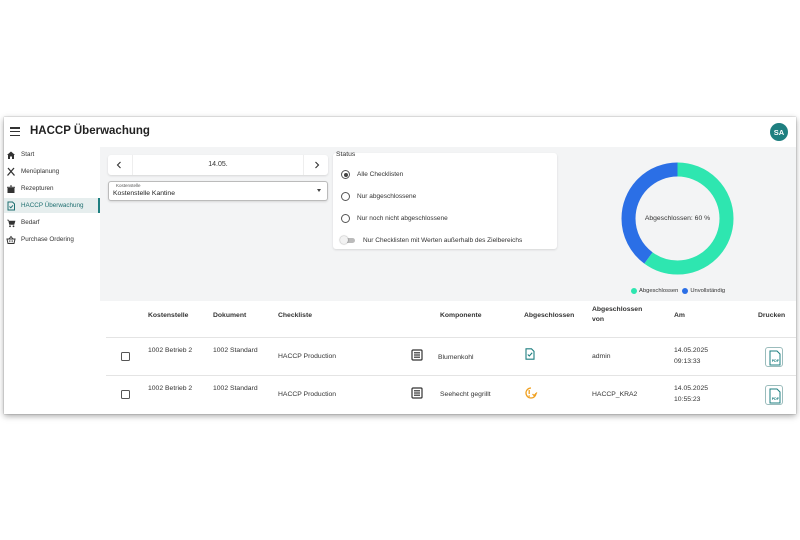  I want to click on page-title: HACCP Überwachung, so click(90, 131).